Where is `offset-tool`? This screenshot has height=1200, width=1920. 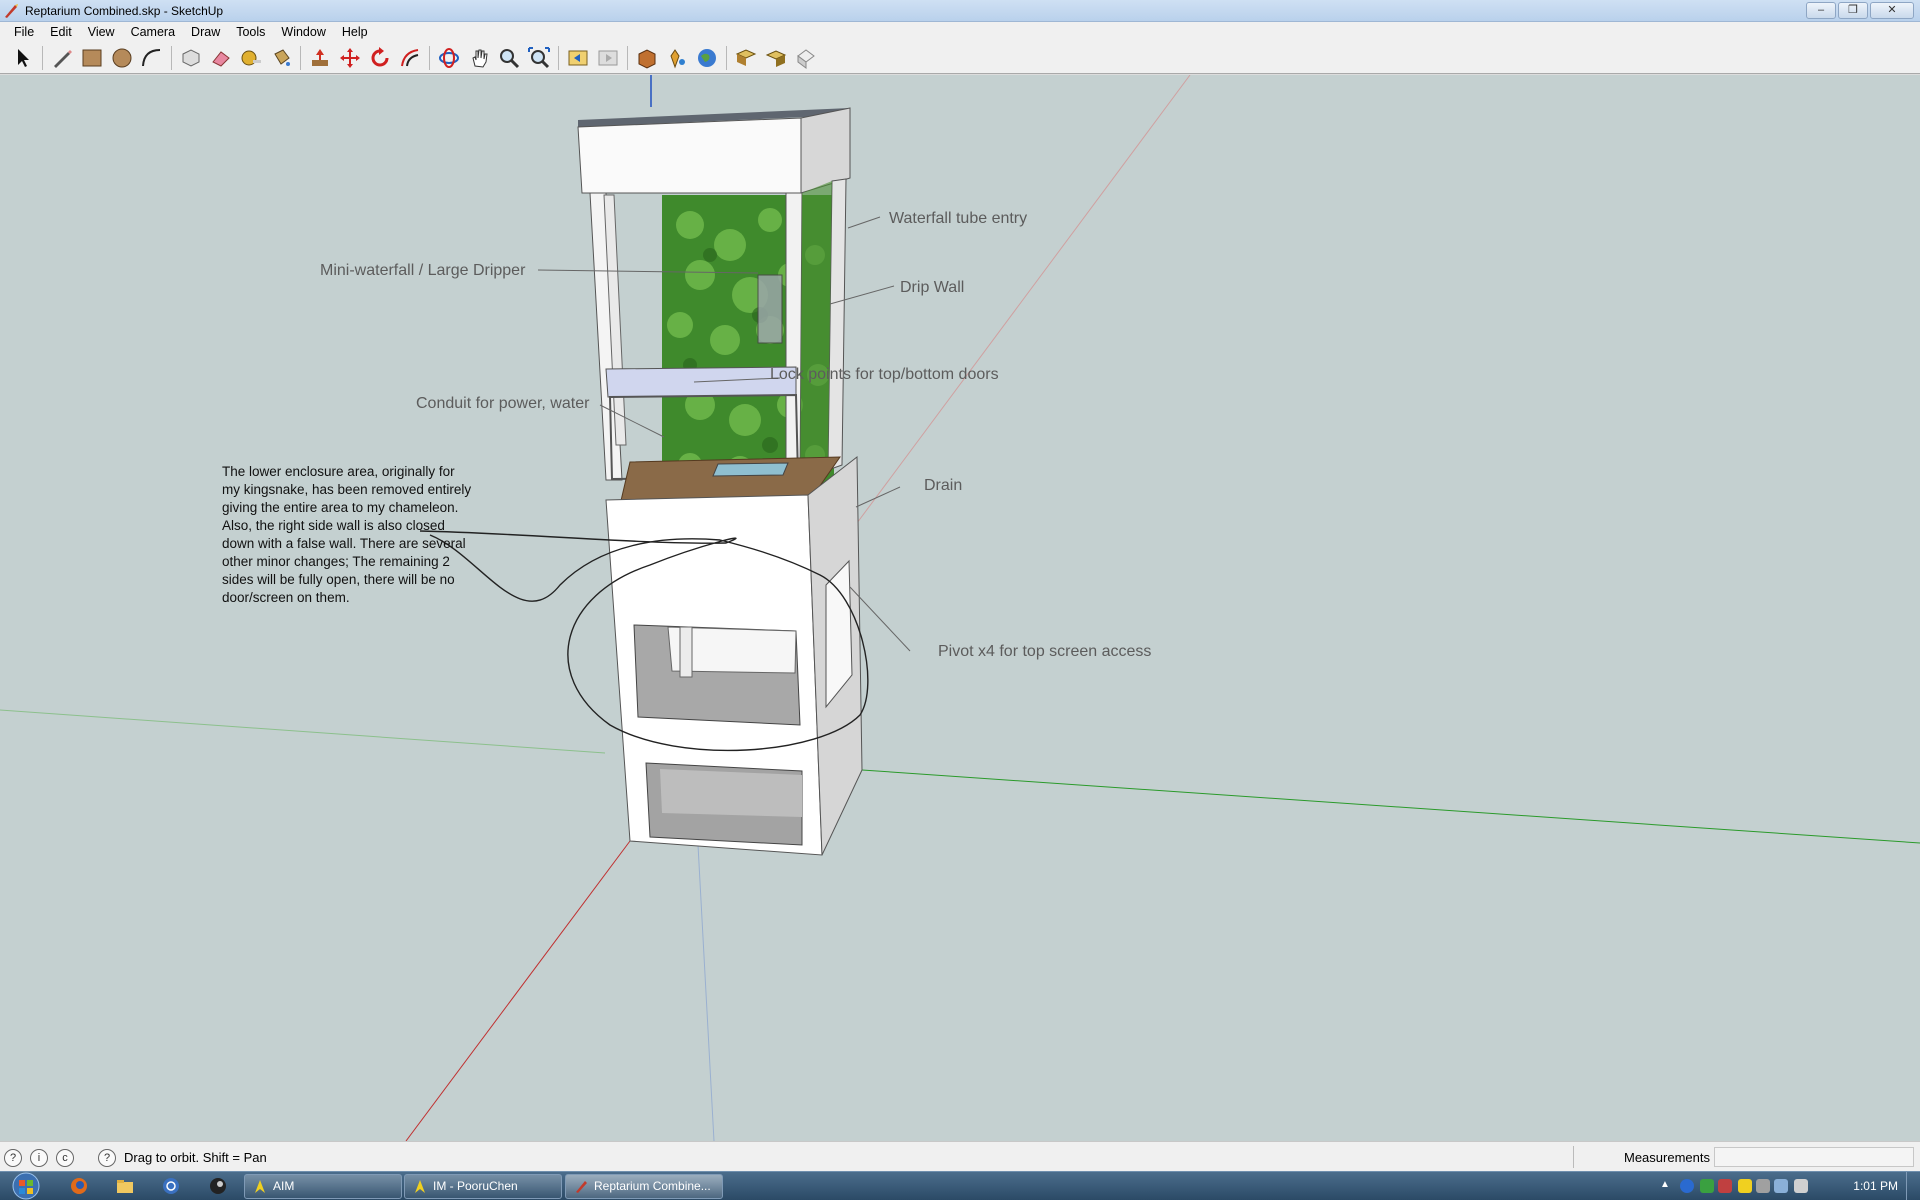
offset-tool is located at coordinates (410, 58).